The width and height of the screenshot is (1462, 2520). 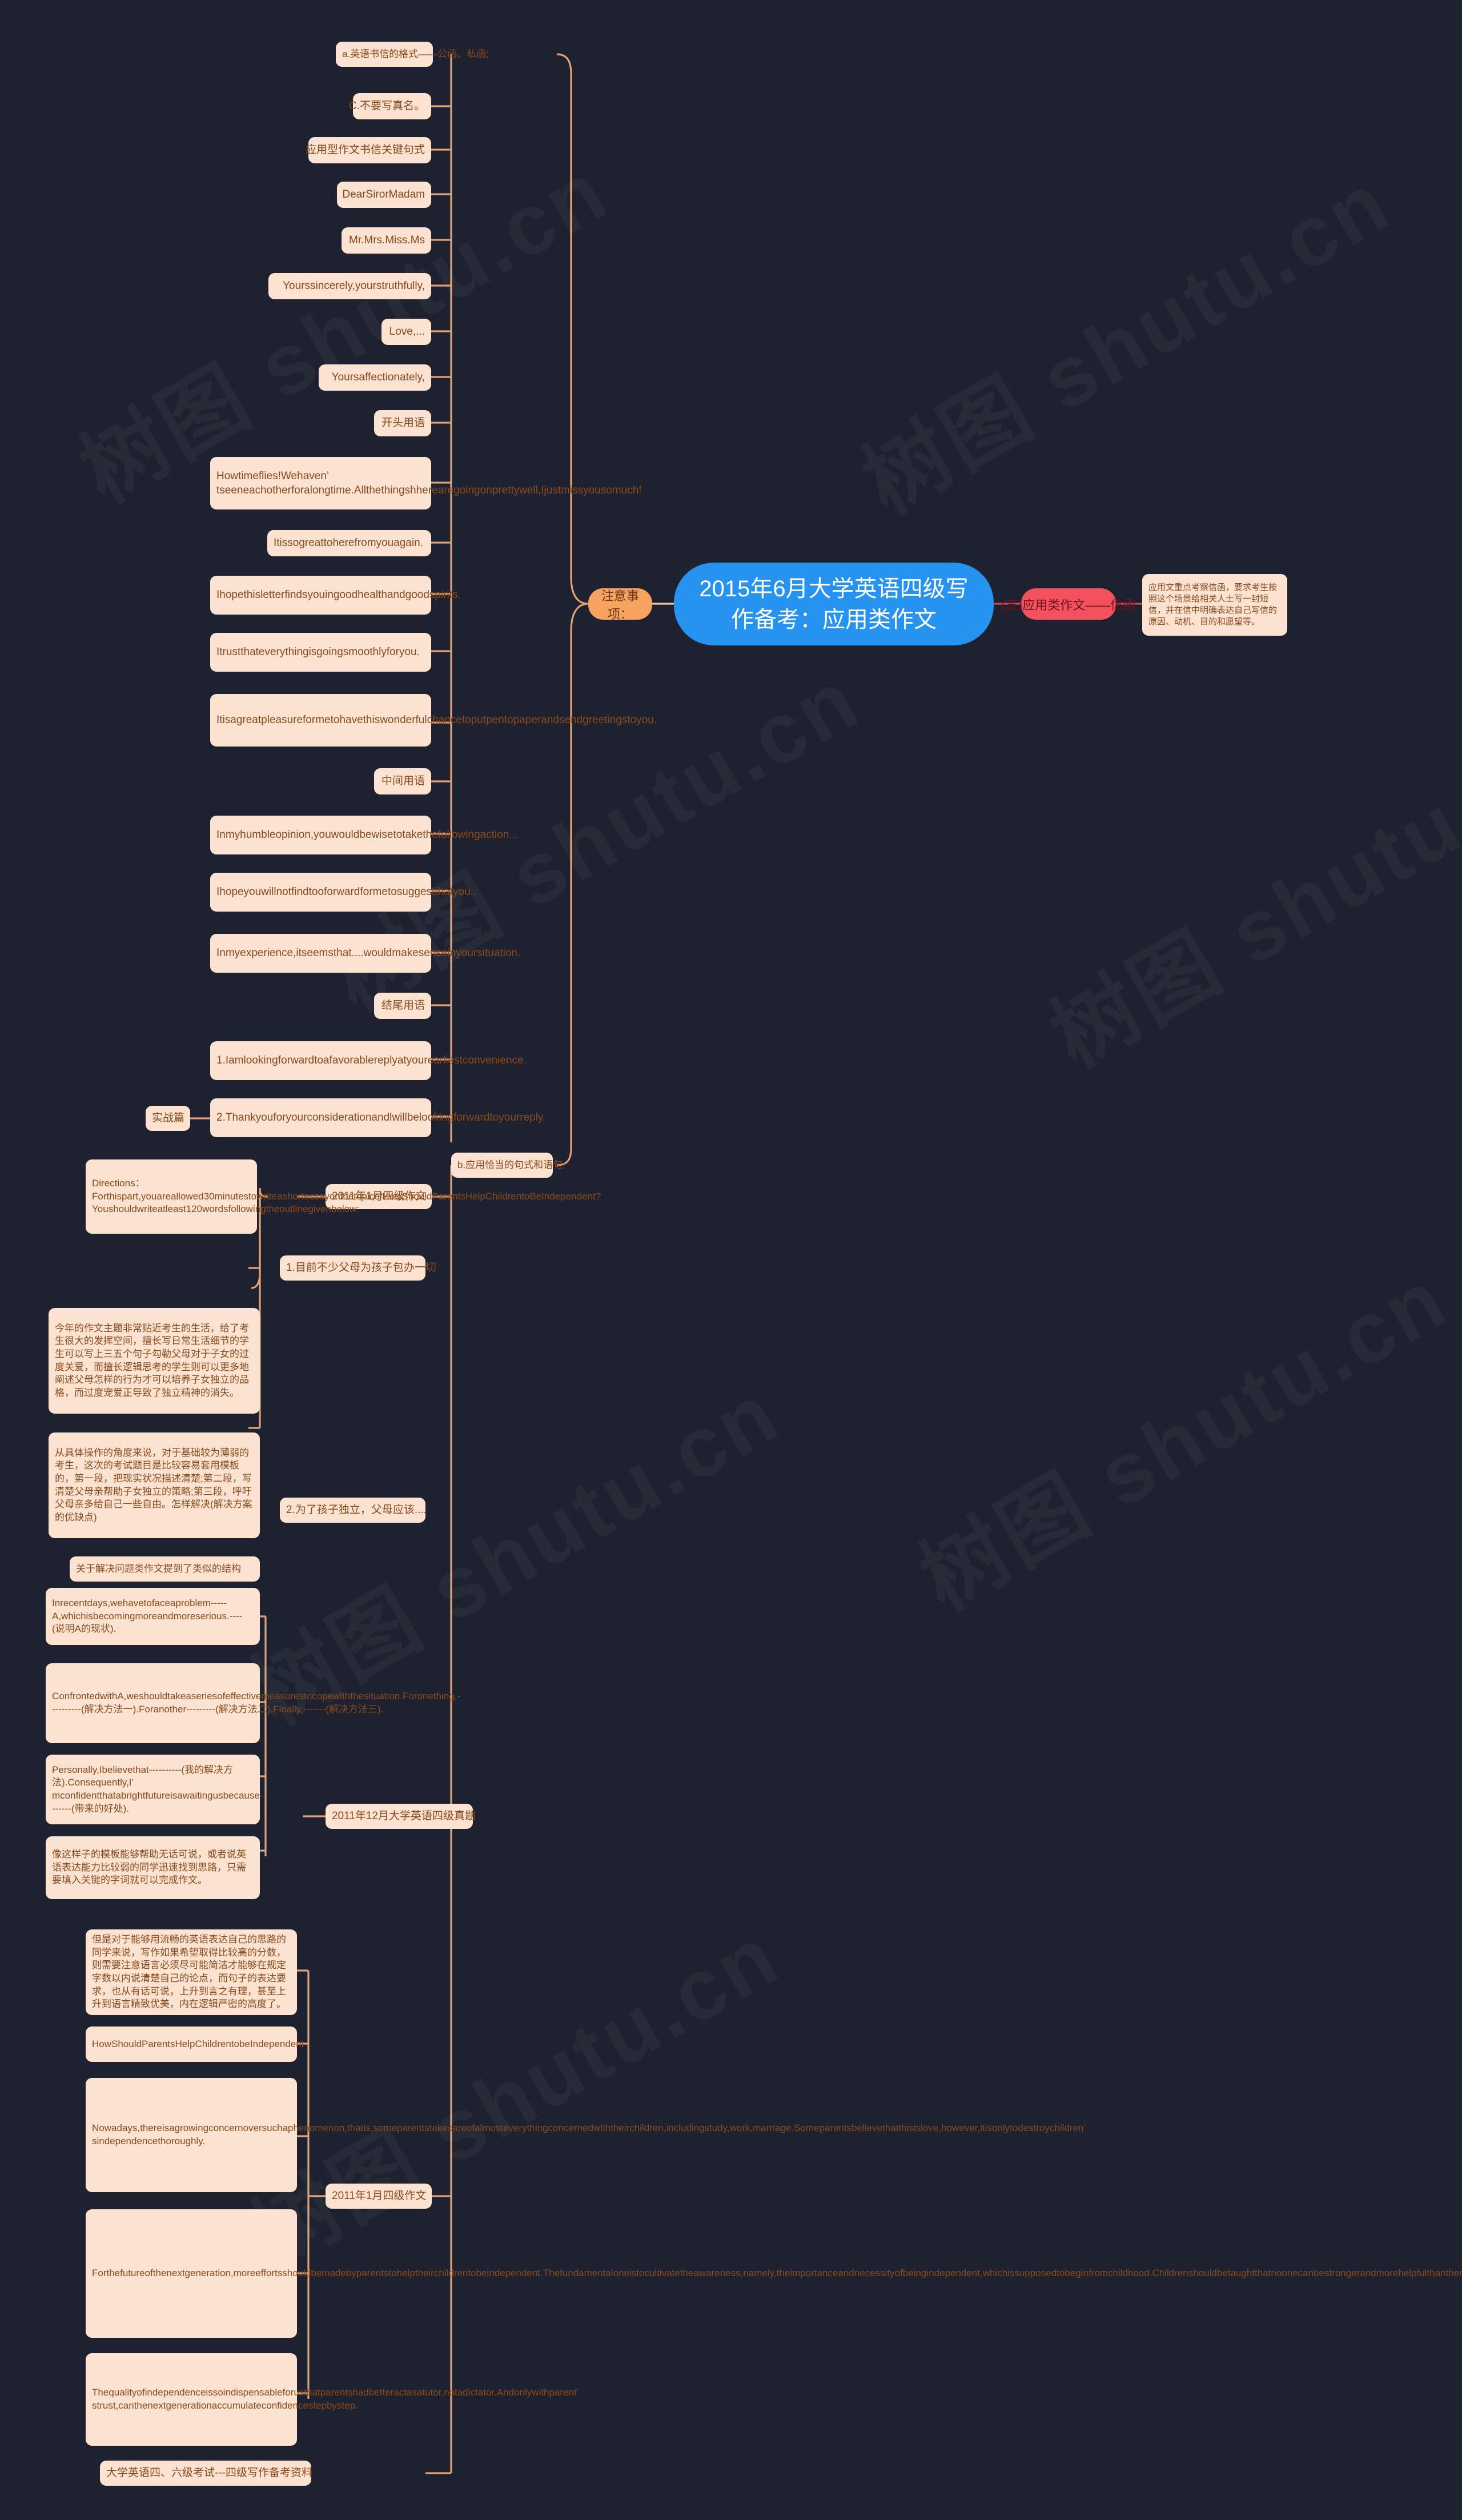 I want to click on list-item: 开头用语, so click(x=402, y=423).